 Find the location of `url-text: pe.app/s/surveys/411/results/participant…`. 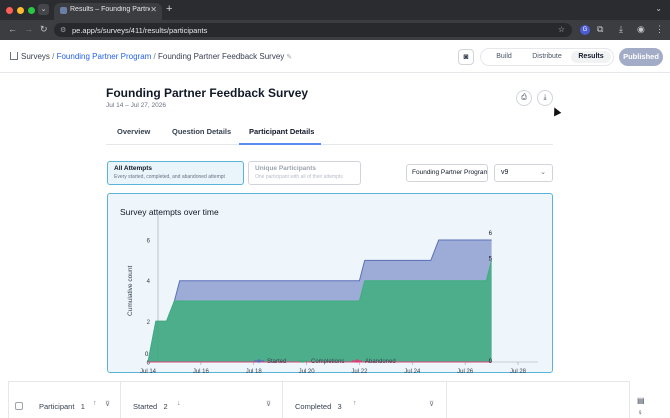

url-text: pe.app/s/surveys/411/results/participant… is located at coordinates (140, 30).